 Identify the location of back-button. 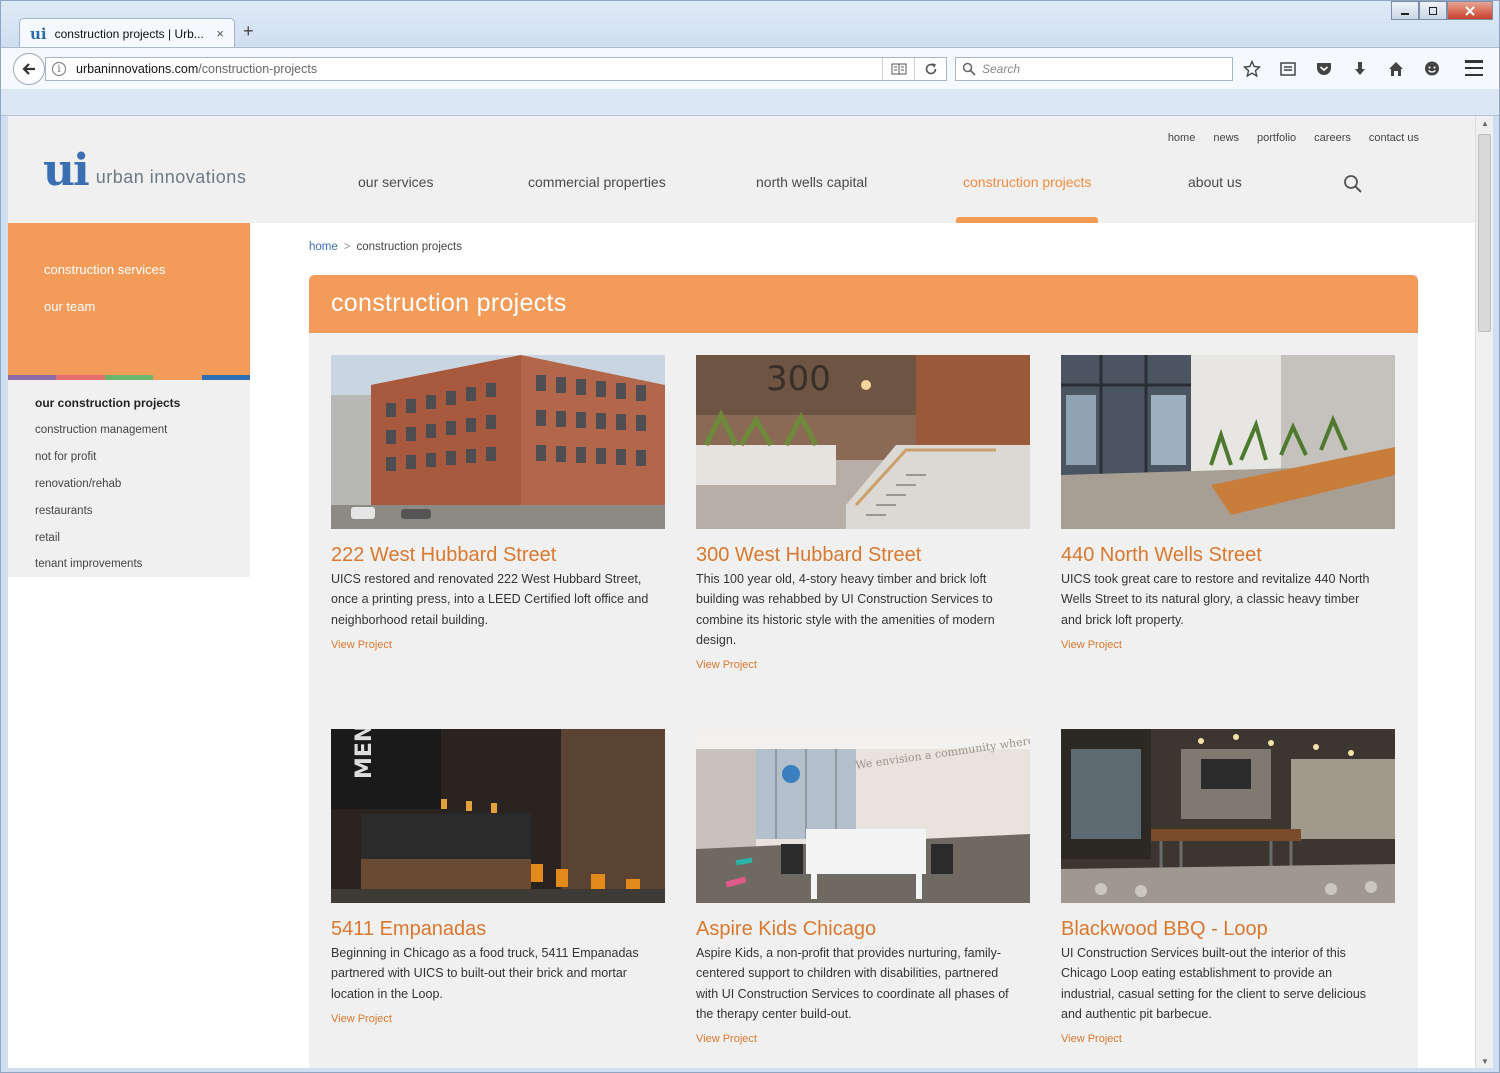
(29, 69).